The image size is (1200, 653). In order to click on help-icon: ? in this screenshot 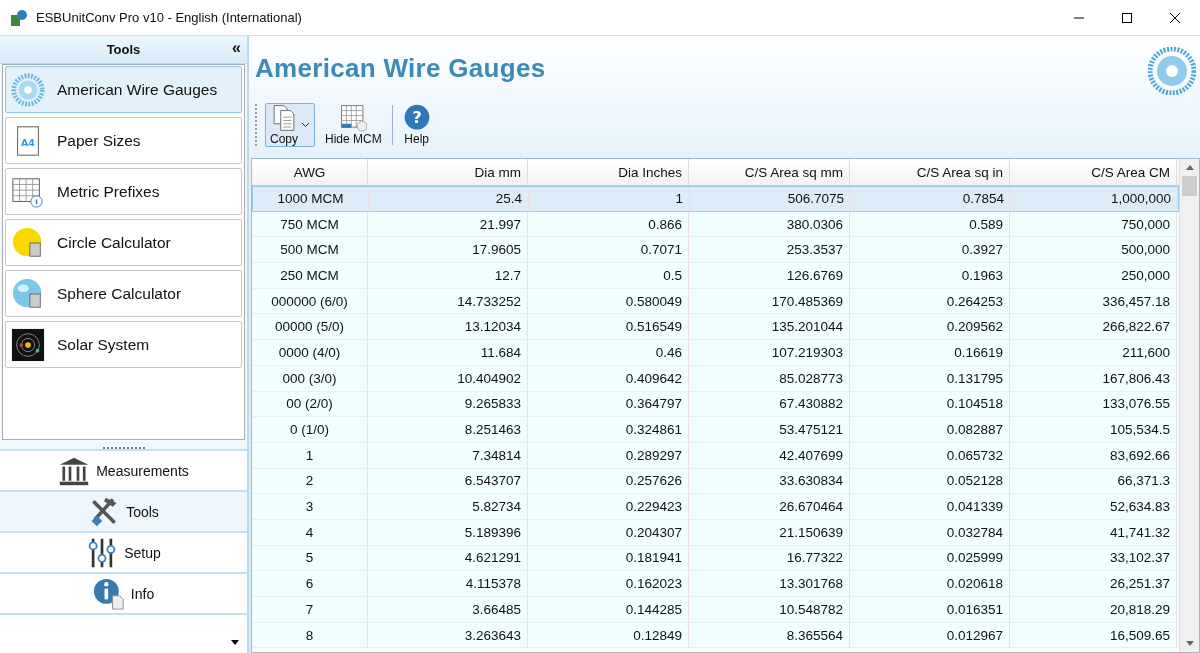, I will do `click(416, 118)`.